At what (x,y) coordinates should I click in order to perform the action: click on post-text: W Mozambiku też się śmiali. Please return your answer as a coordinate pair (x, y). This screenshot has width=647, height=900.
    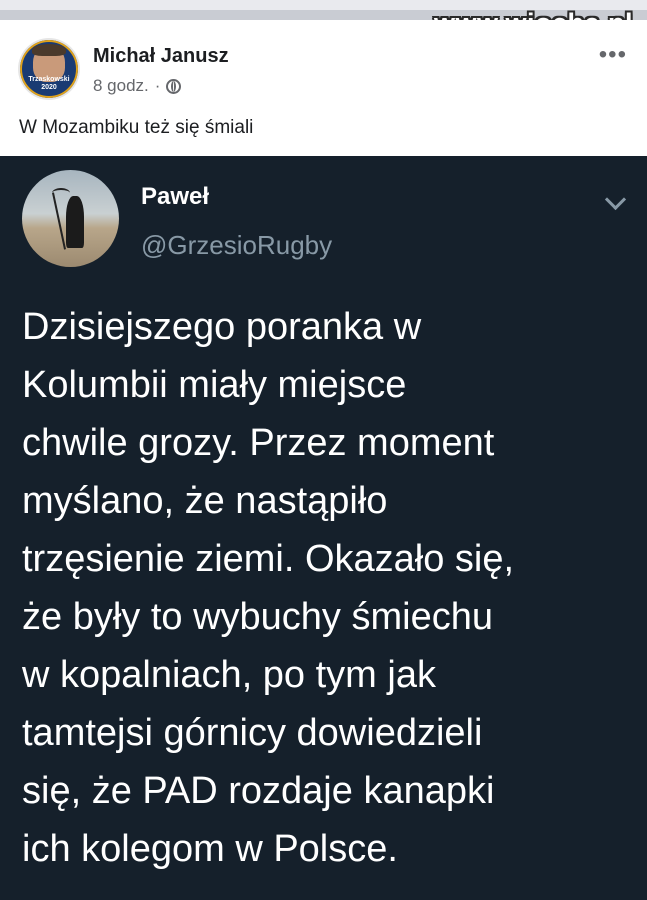
    Looking at the image, I should click on (136, 127).